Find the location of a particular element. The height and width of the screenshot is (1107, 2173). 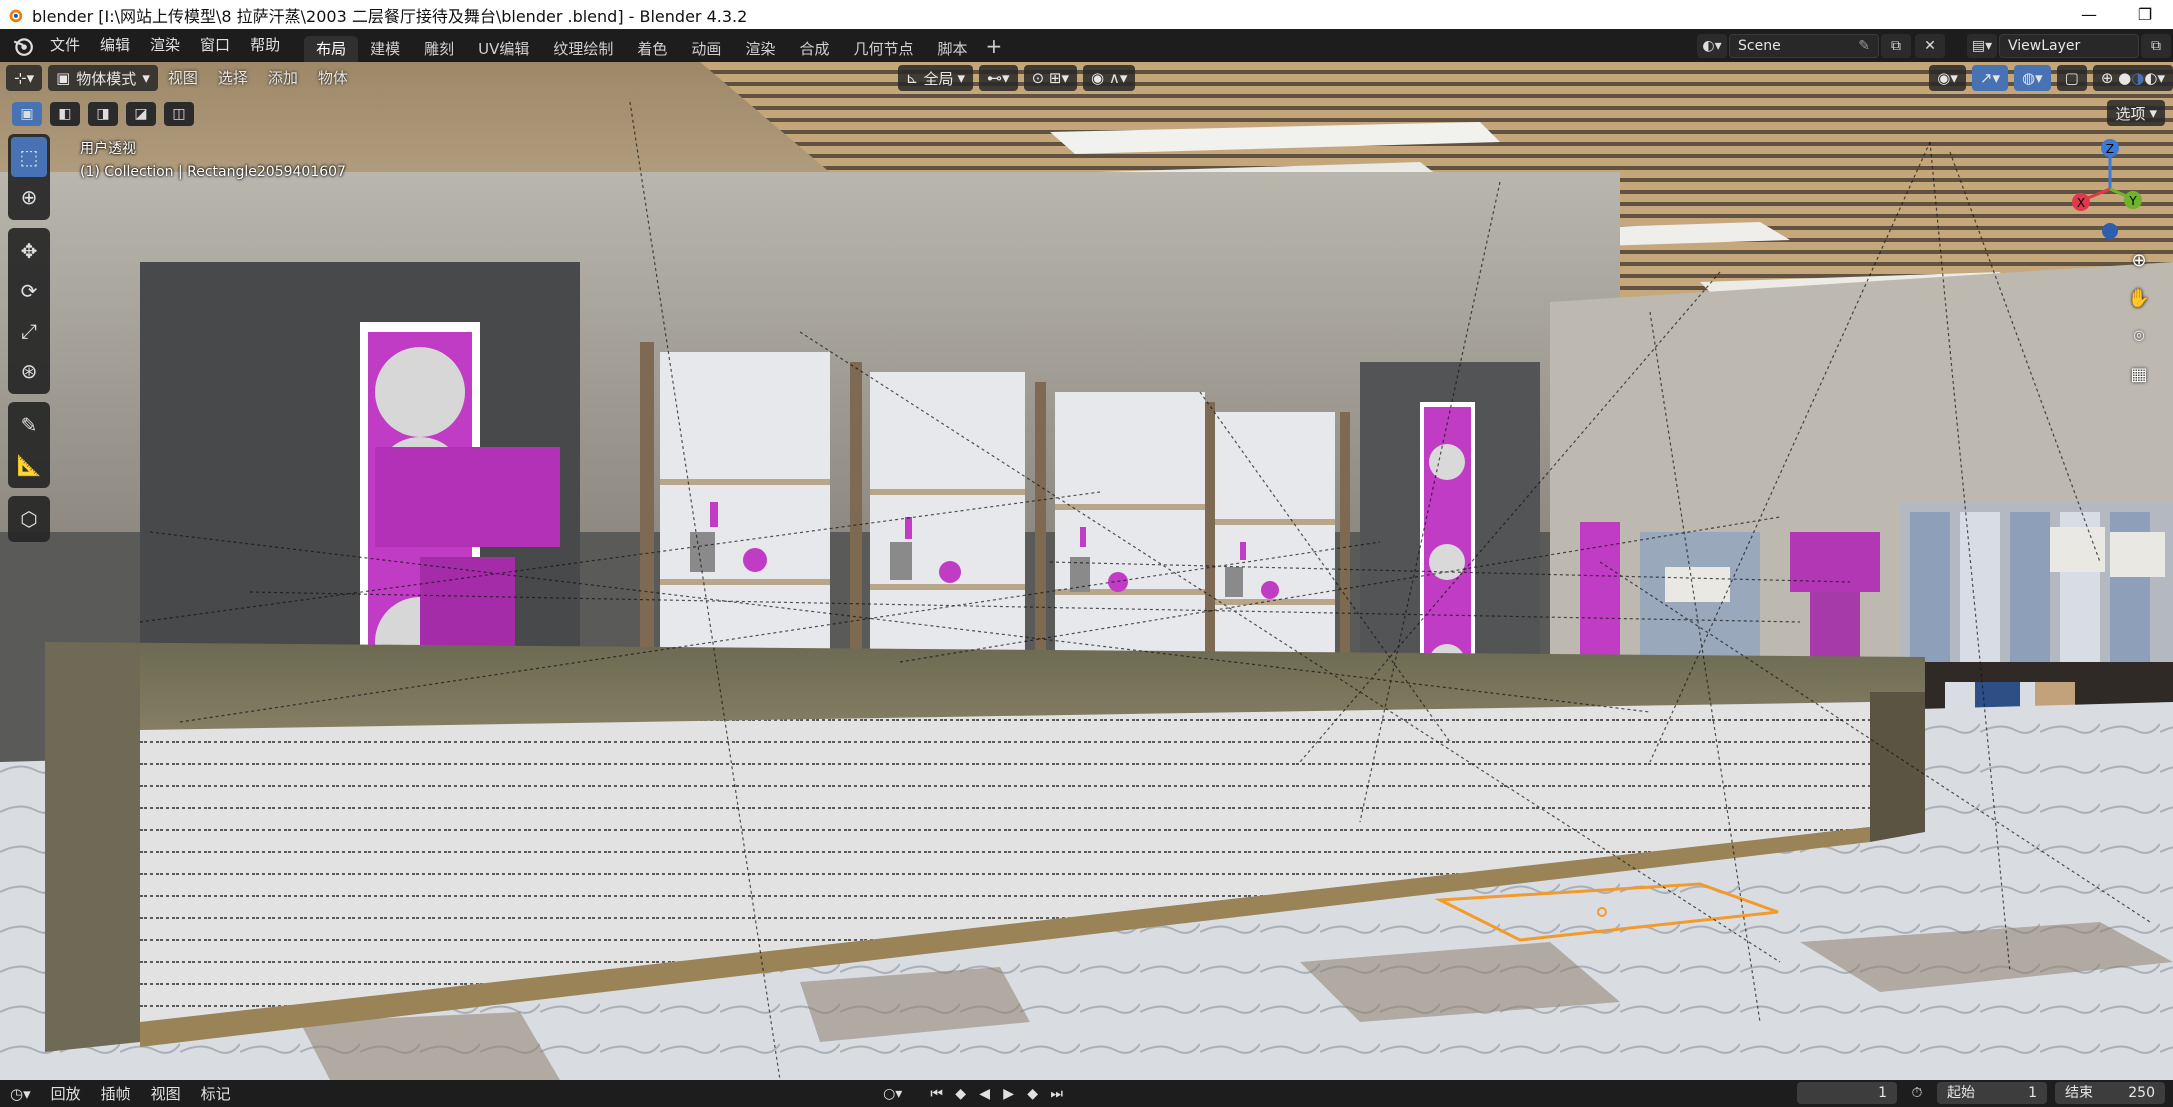

menu-add: 添加 is located at coordinates (283, 78).